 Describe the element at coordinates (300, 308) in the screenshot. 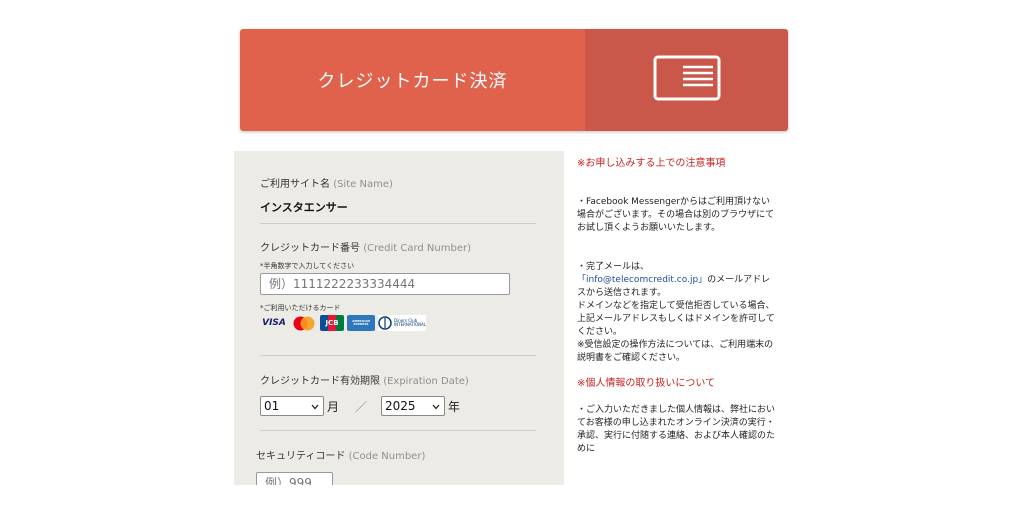

I see `accepted-cards-label: *ご利用いただけるカード` at that location.